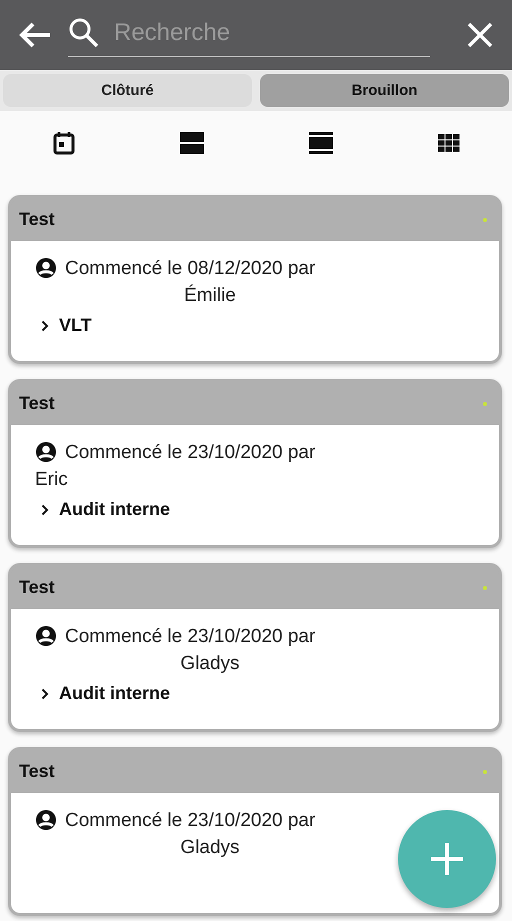  Describe the element at coordinates (447, 859) in the screenshot. I see `plus-icon` at that location.